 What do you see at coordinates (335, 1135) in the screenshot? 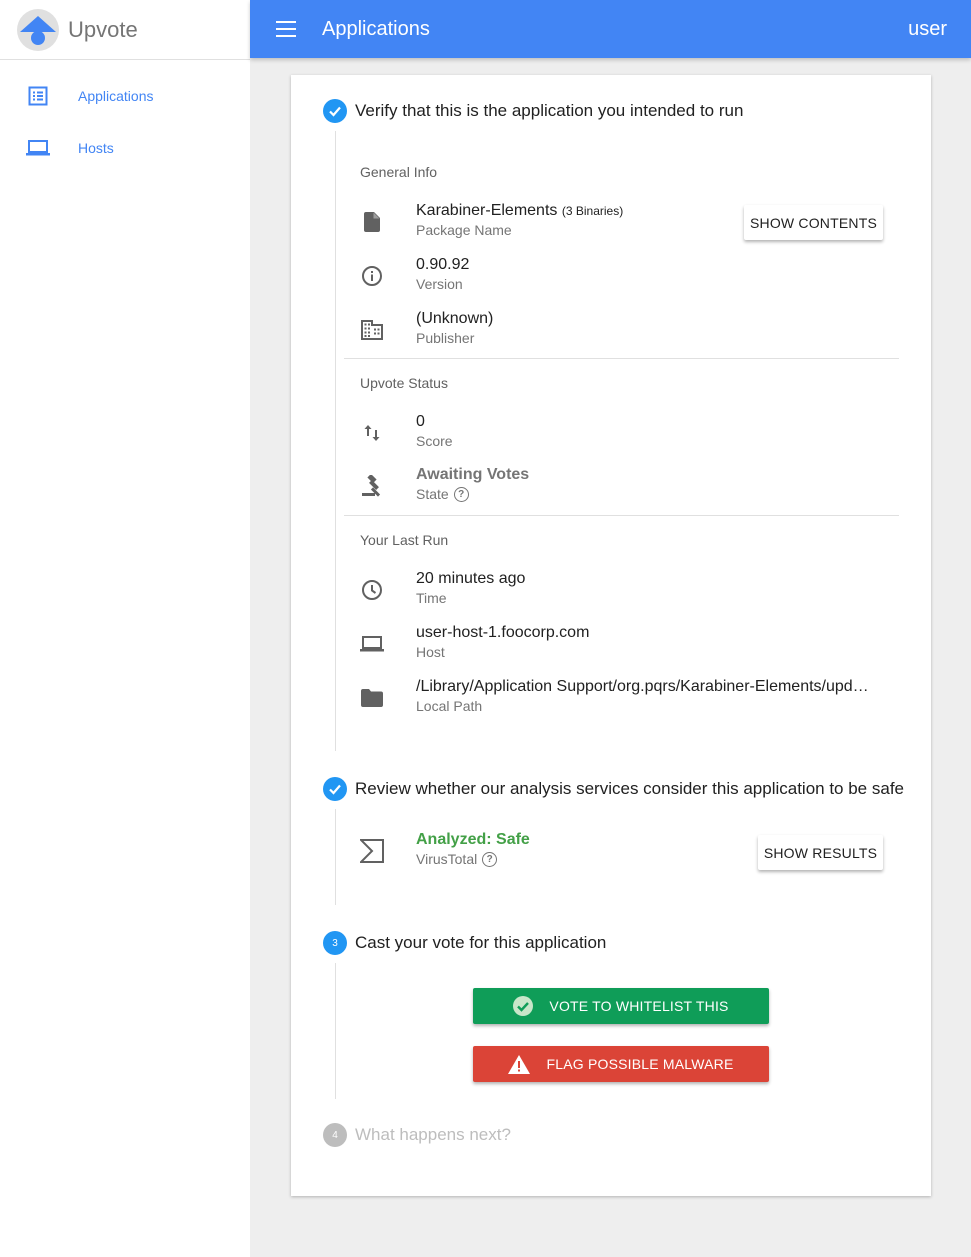
I see `step-number: 4` at bounding box center [335, 1135].